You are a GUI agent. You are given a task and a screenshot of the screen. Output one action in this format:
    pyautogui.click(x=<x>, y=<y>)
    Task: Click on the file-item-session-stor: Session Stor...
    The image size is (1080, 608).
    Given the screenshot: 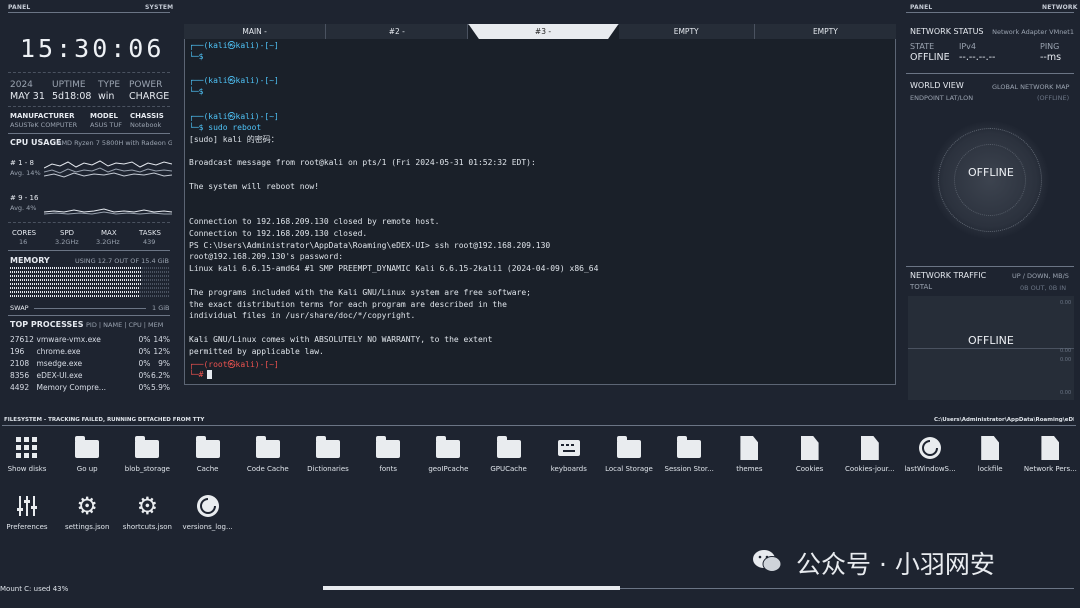 What is the action you would take?
    pyautogui.click(x=689, y=454)
    